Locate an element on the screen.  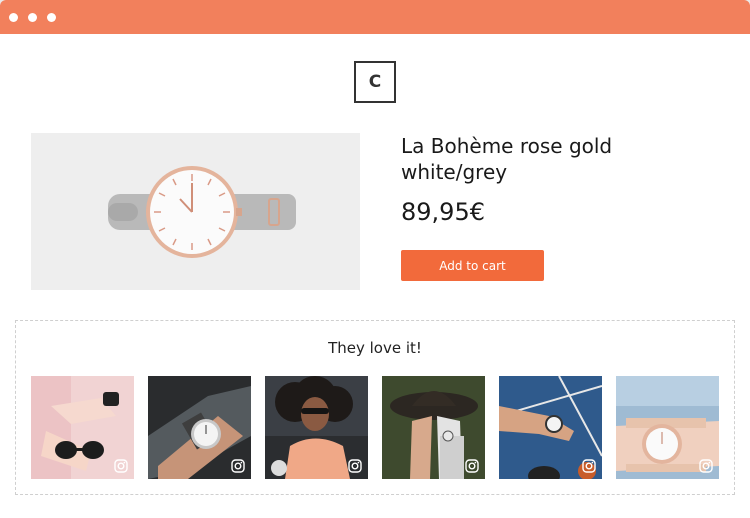
title-bar is located at coordinates (375, 17).